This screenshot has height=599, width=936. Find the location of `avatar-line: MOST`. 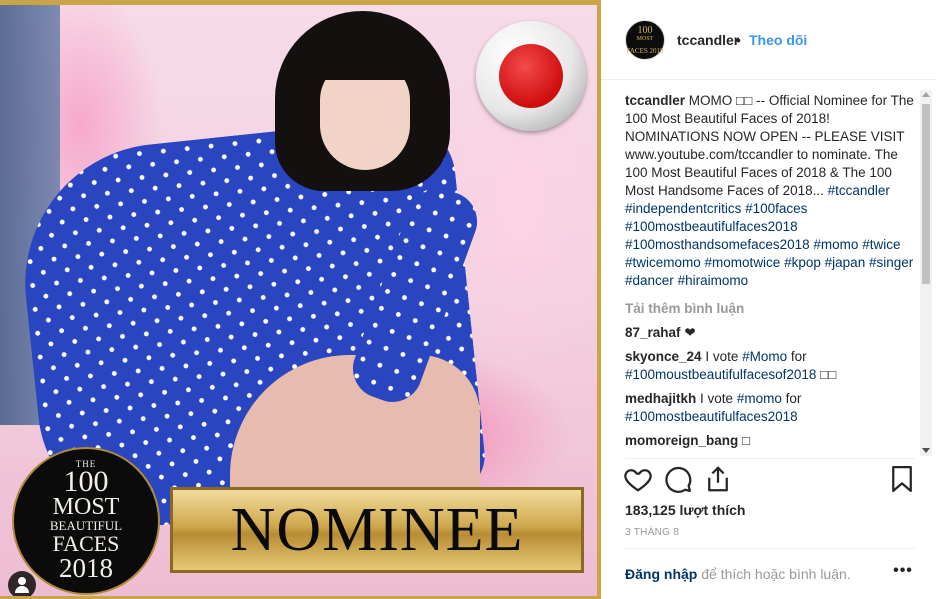

avatar-line: MOST is located at coordinates (645, 39).